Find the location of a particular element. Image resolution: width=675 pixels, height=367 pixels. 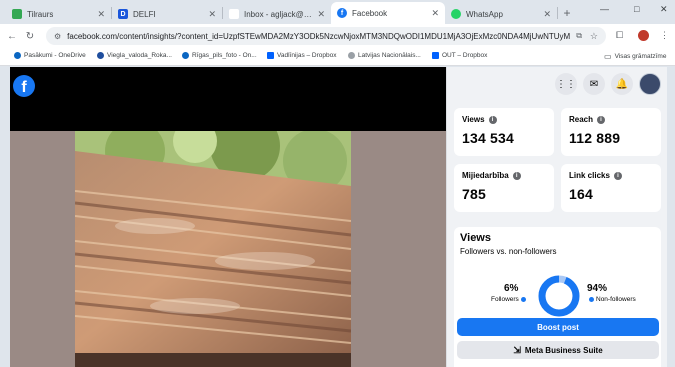

bookmark-label: Visas grāmatzīme is located at coordinates (640, 56).